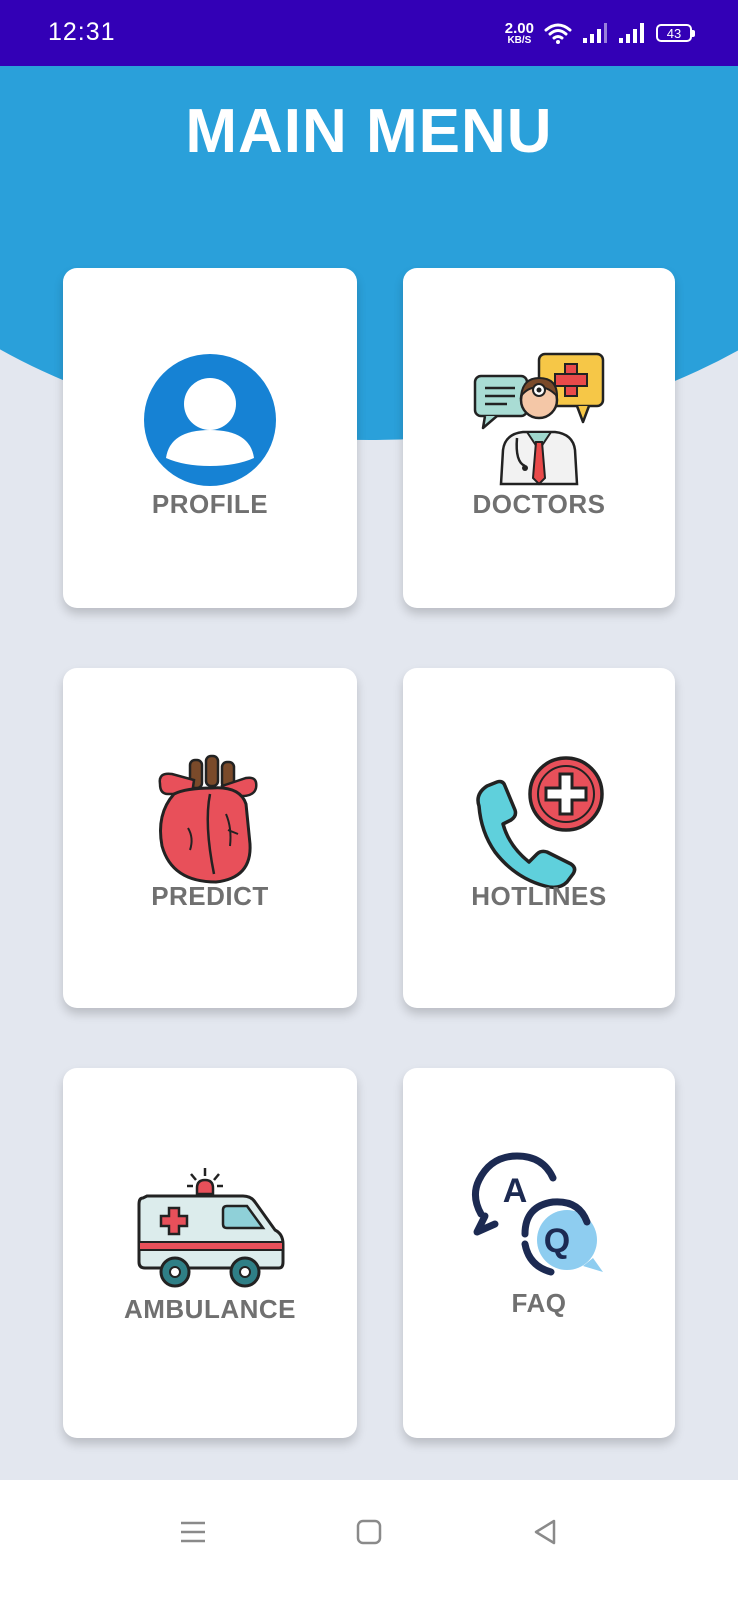  I want to click on faq-icon: A Q, so click(537, 1214).